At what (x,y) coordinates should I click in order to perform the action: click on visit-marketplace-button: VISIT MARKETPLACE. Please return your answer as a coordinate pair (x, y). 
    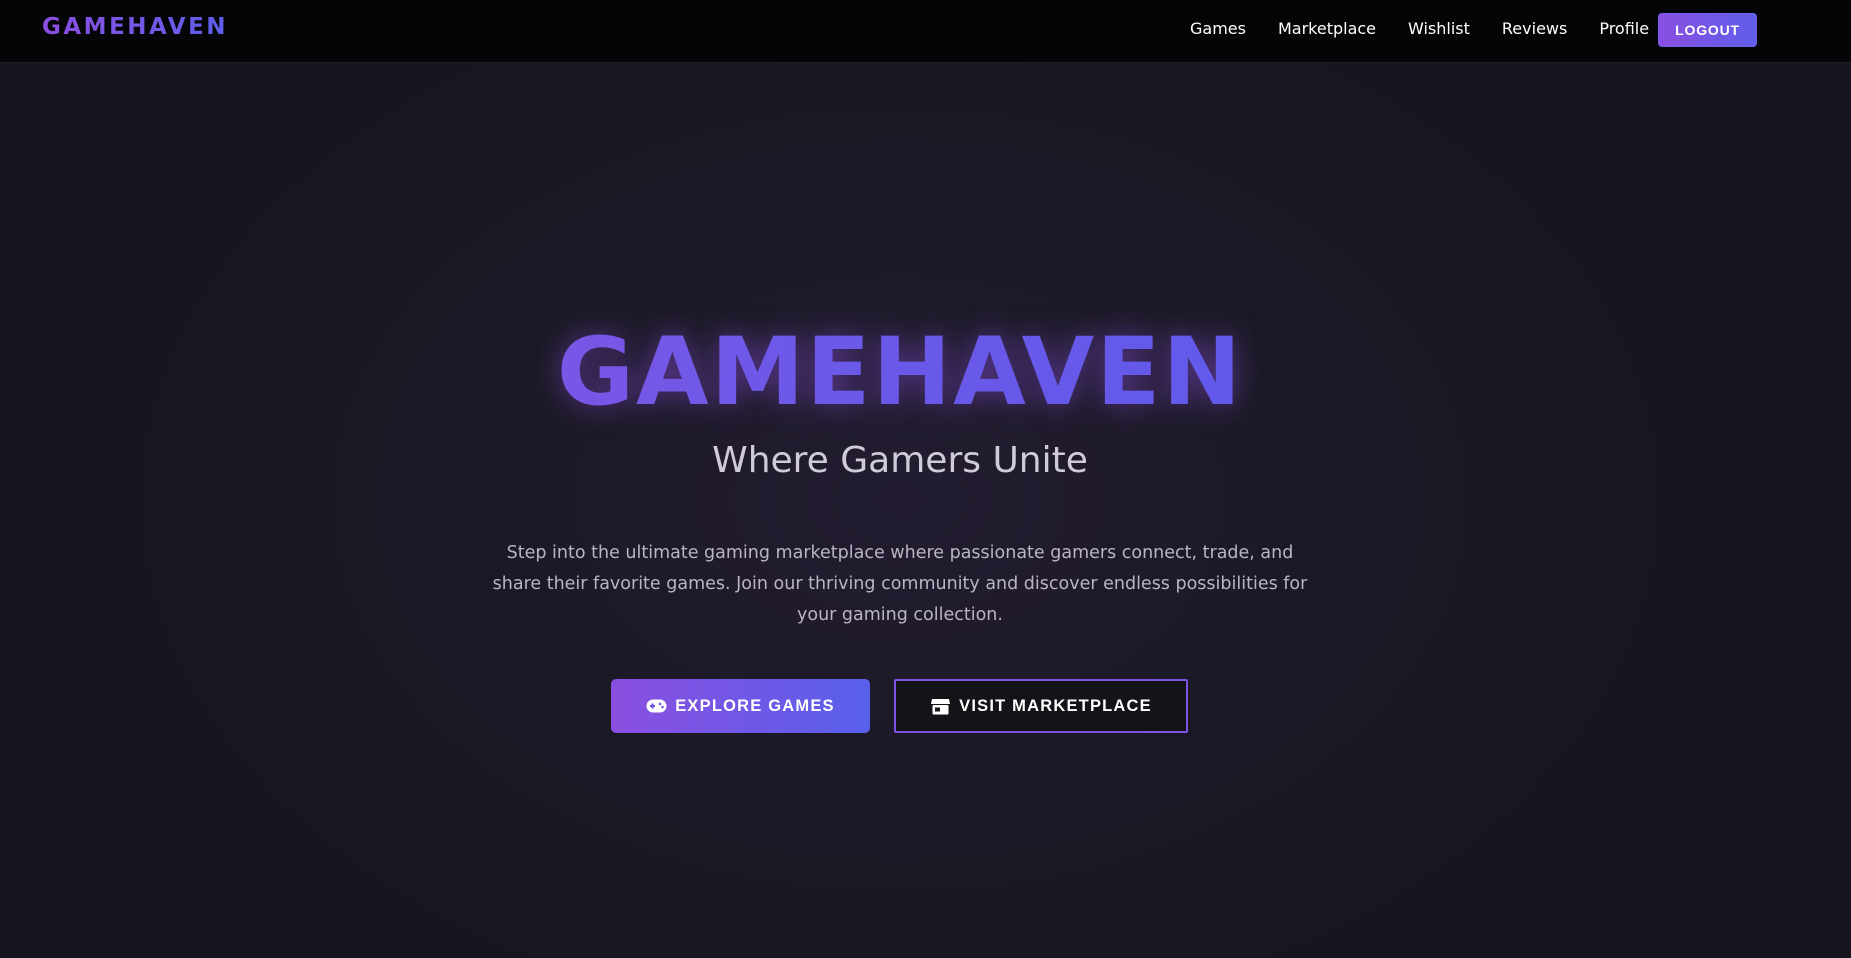
    Looking at the image, I should click on (1041, 706).